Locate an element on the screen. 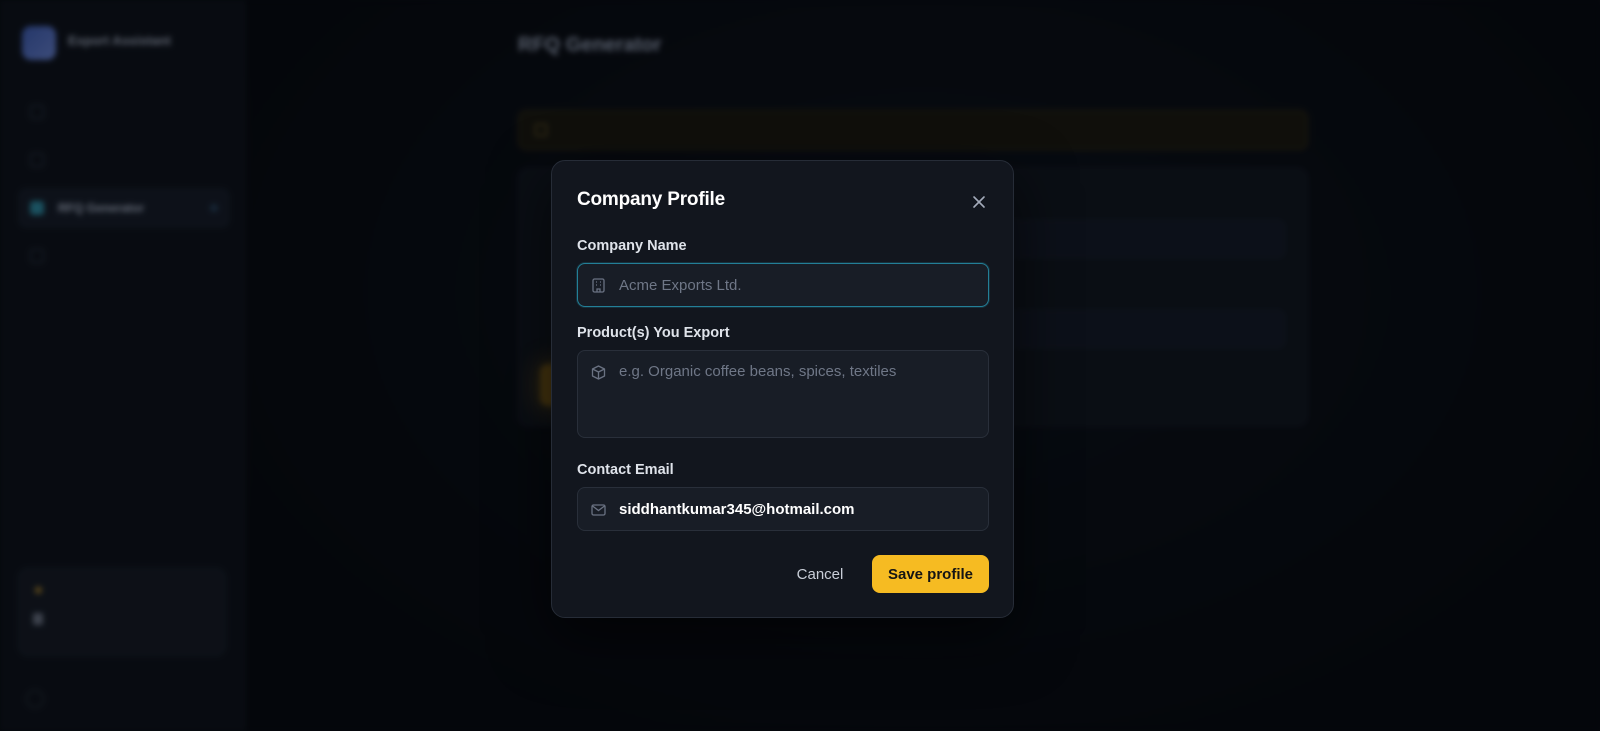 Image resolution: width=1600 pixels, height=731 pixels. close-icon is located at coordinates (979, 202).